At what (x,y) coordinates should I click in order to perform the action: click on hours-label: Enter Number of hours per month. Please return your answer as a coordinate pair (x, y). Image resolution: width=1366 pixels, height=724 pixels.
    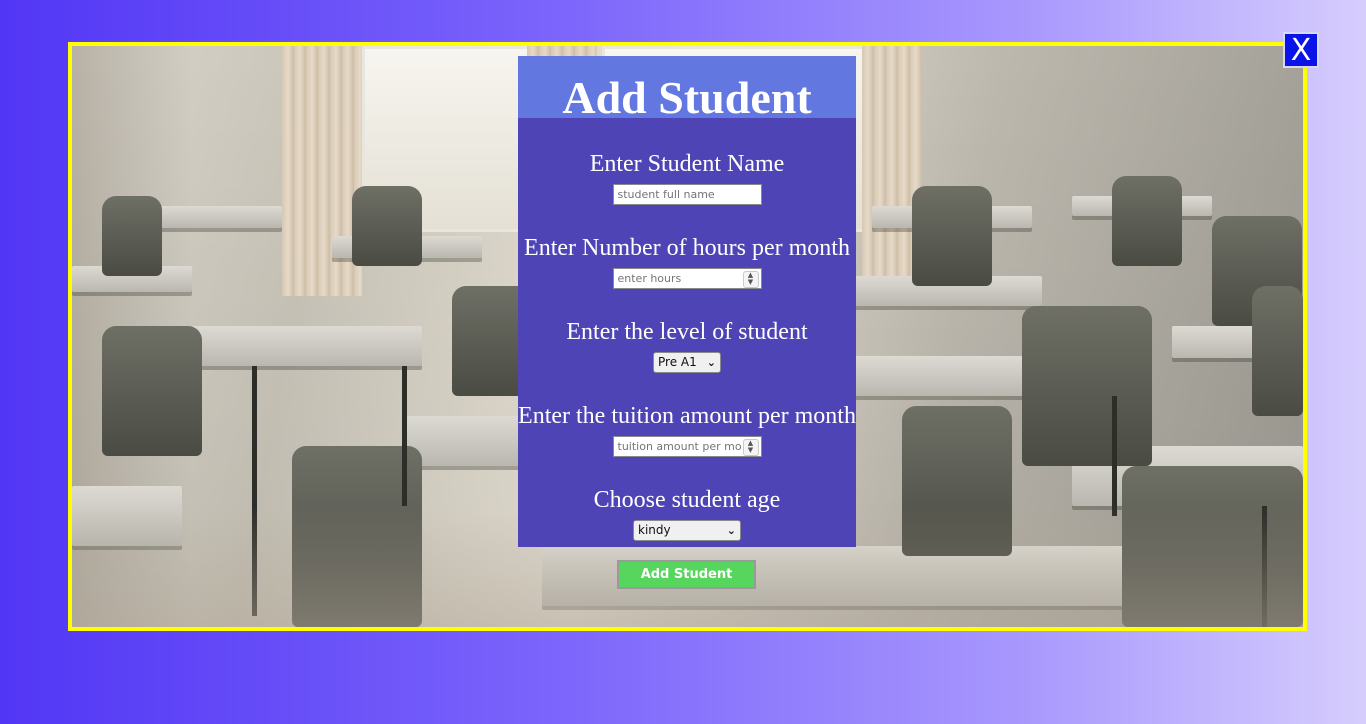
    Looking at the image, I should click on (687, 248).